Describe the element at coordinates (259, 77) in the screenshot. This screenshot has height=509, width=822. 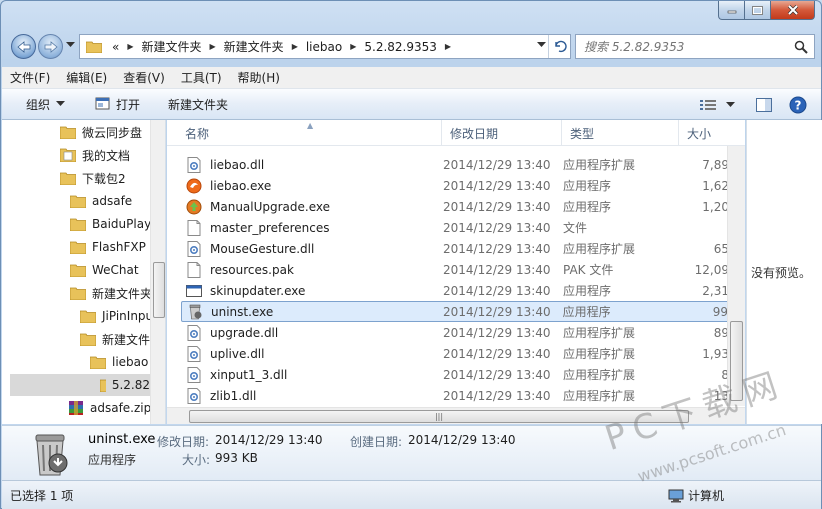
I see `menu-help: 帮助(H)` at that location.